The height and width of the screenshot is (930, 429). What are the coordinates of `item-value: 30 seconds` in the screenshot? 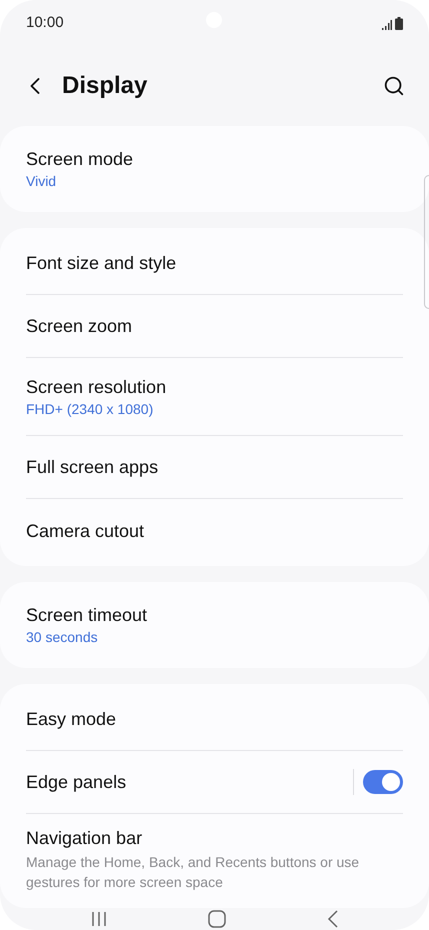 It's located at (62, 637).